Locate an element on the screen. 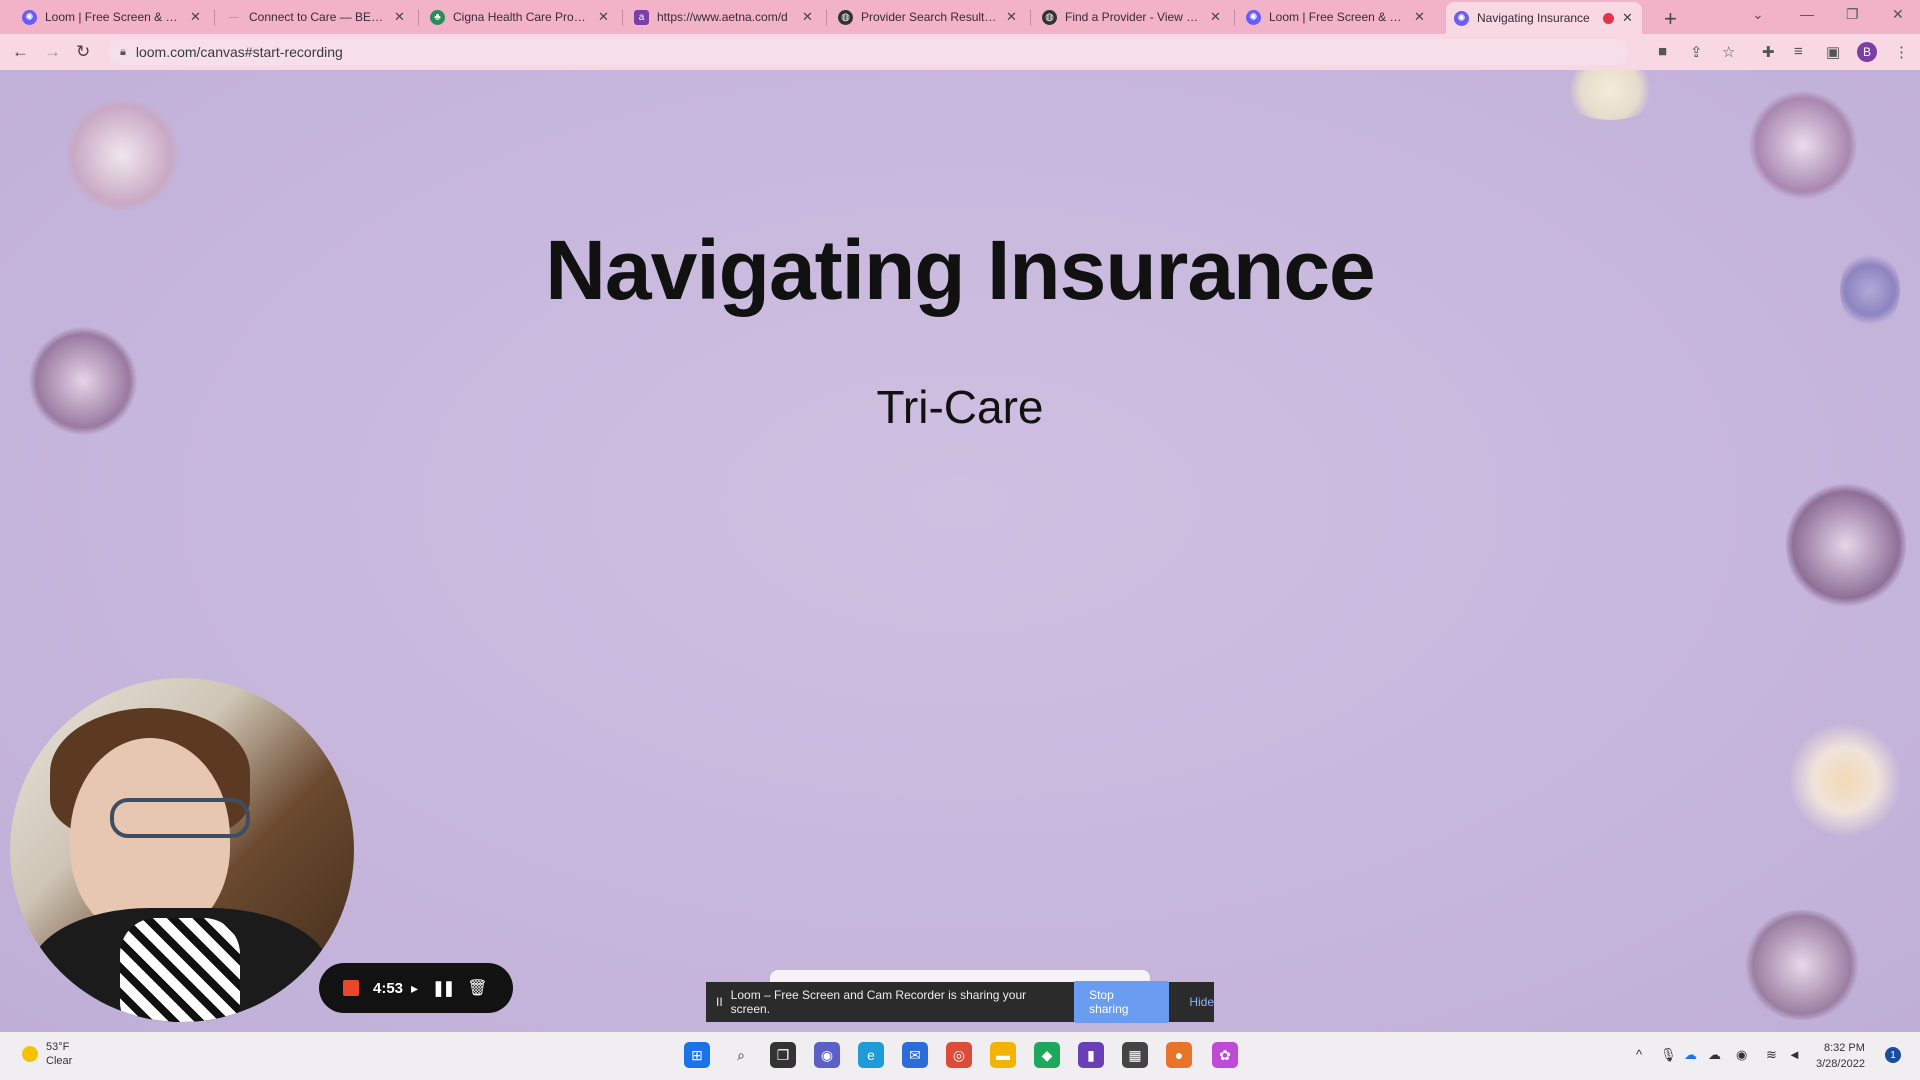  slide-subtitle: Tri-Care is located at coordinates (960, 407).